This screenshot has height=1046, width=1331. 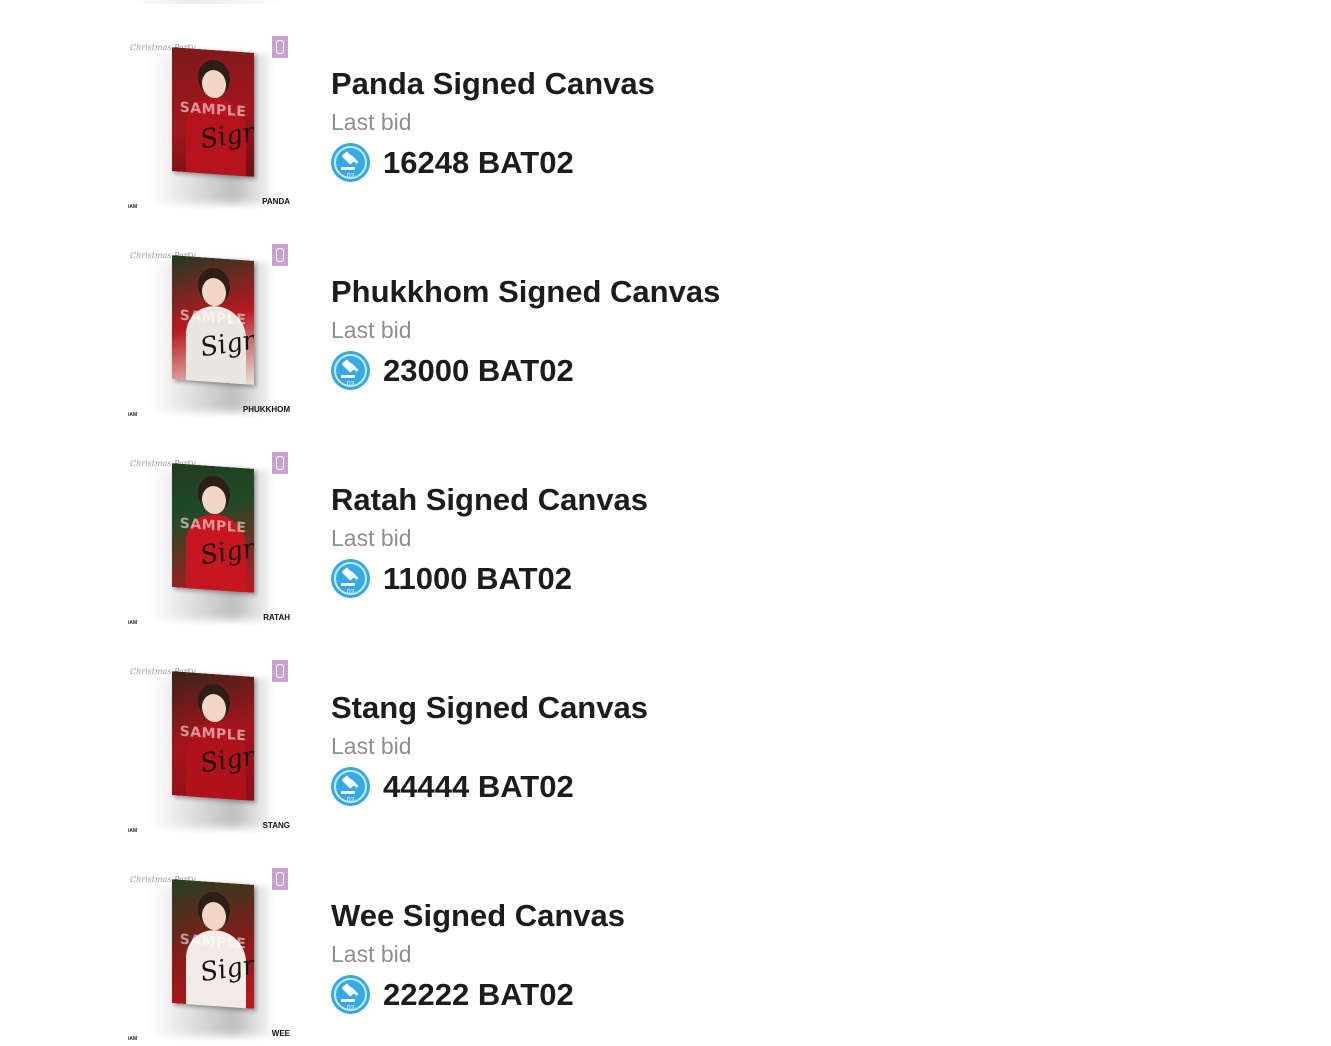 What do you see at coordinates (266, 409) in the screenshot?
I see `member-name-tag: PHUKKHOM` at bounding box center [266, 409].